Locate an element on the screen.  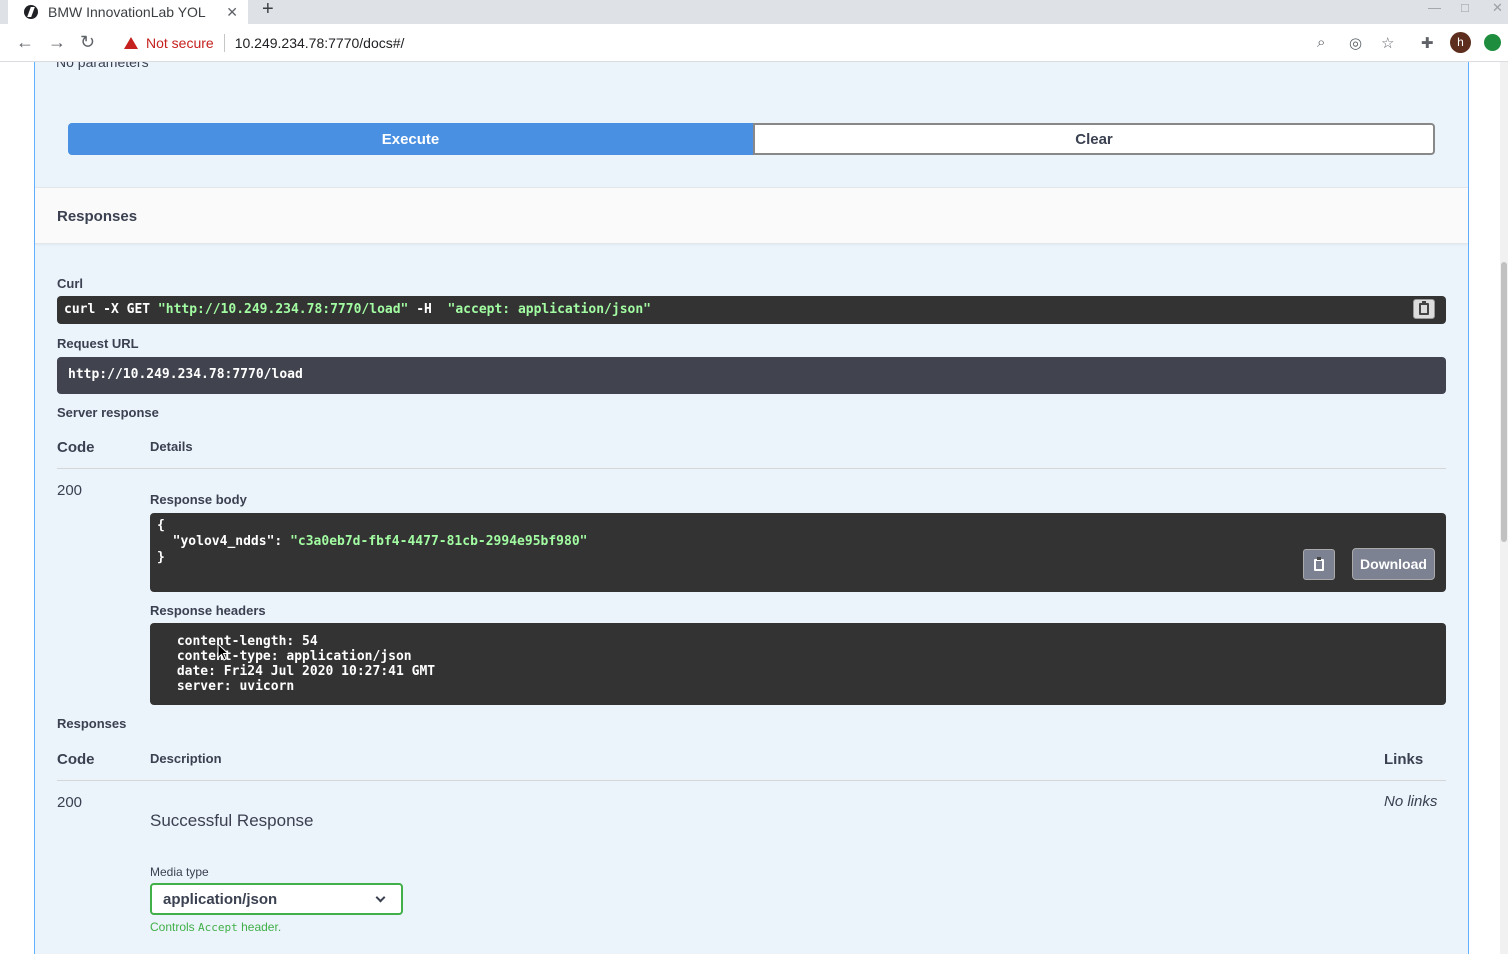
new-tab-icon: + is located at coordinates (268, 9).